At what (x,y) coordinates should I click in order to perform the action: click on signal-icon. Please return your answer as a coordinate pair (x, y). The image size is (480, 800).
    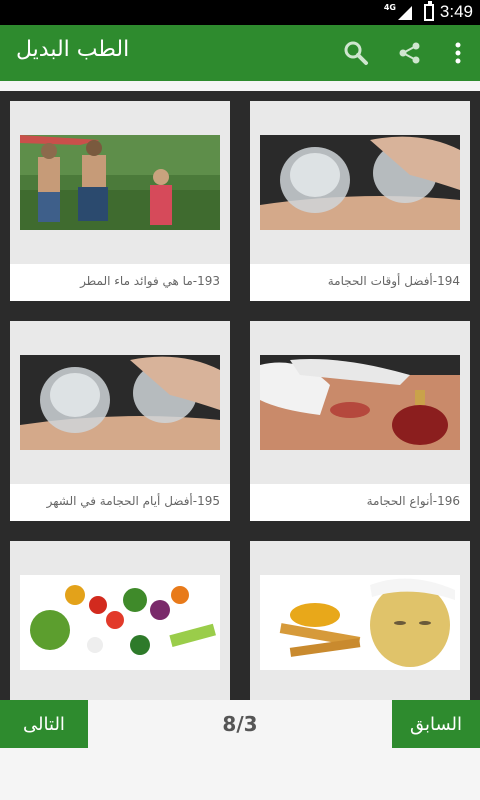
    Looking at the image, I should click on (405, 13).